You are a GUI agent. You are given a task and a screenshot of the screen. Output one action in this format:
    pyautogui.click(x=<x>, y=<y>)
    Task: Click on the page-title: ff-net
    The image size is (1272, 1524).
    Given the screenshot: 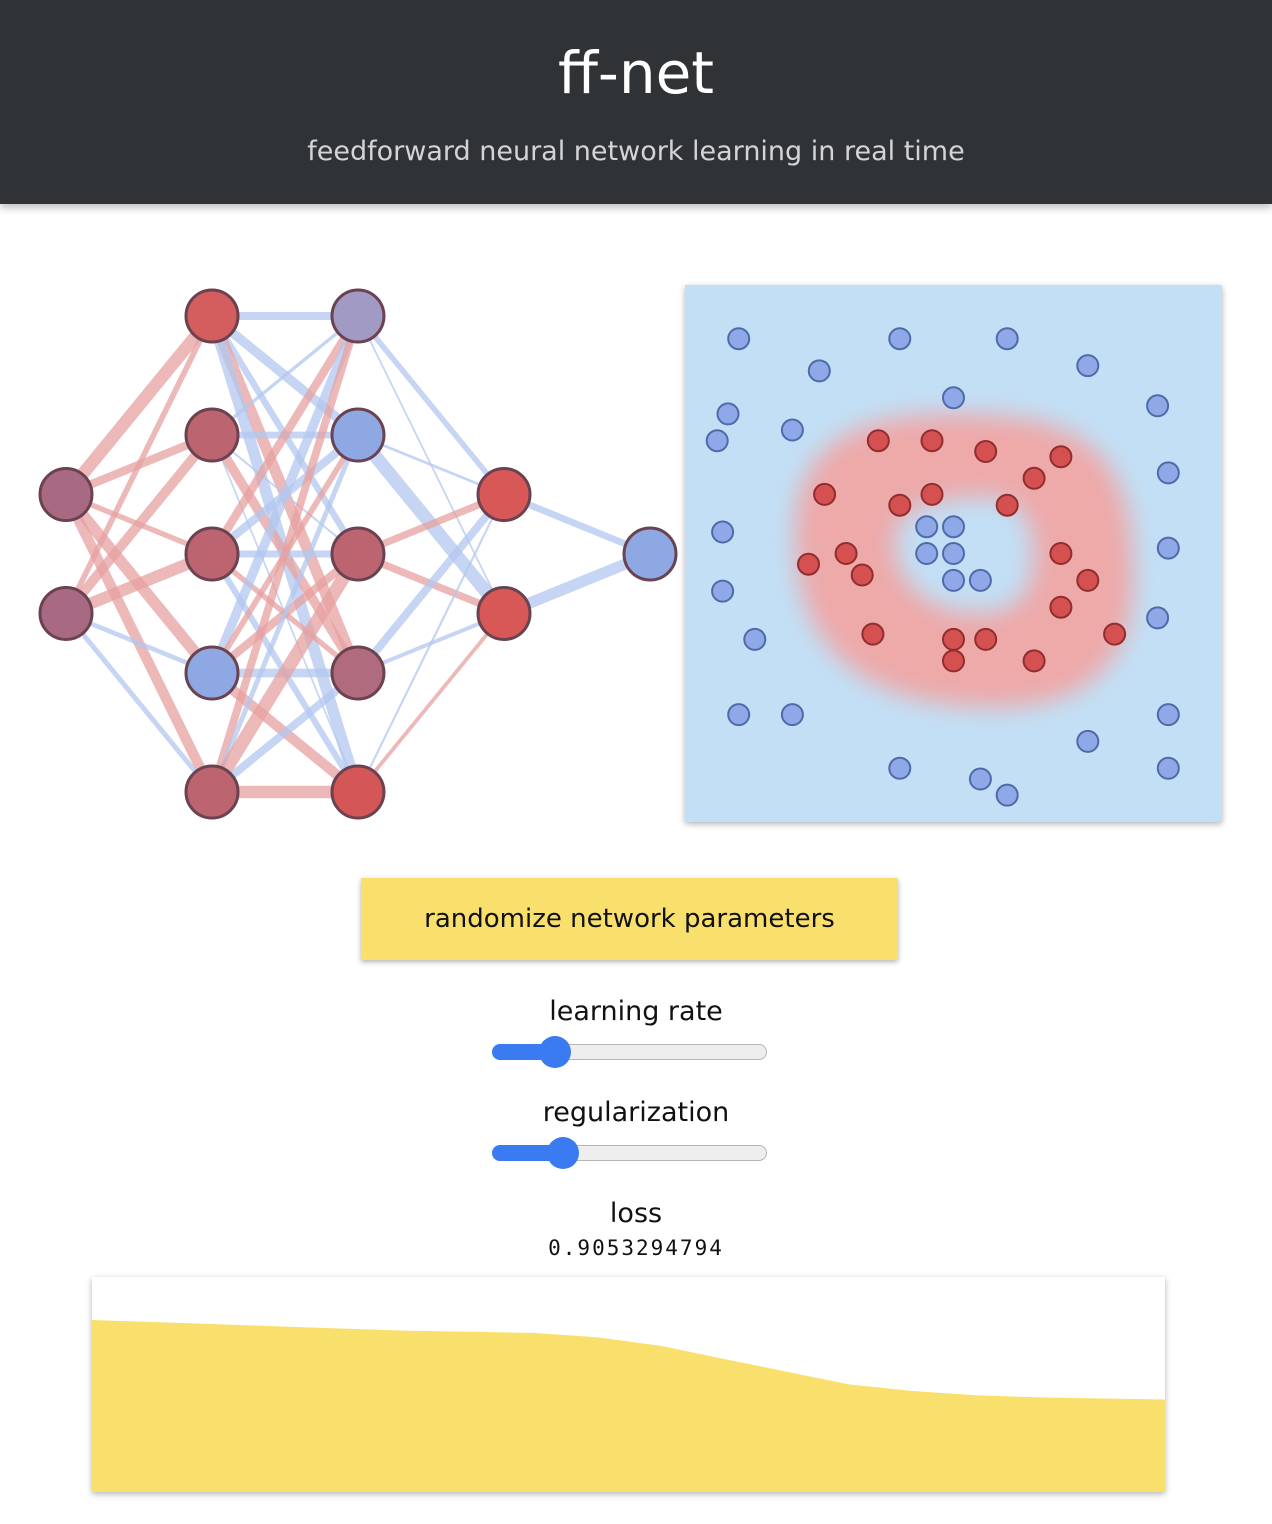 What is the action you would take?
    pyautogui.click(x=636, y=73)
    